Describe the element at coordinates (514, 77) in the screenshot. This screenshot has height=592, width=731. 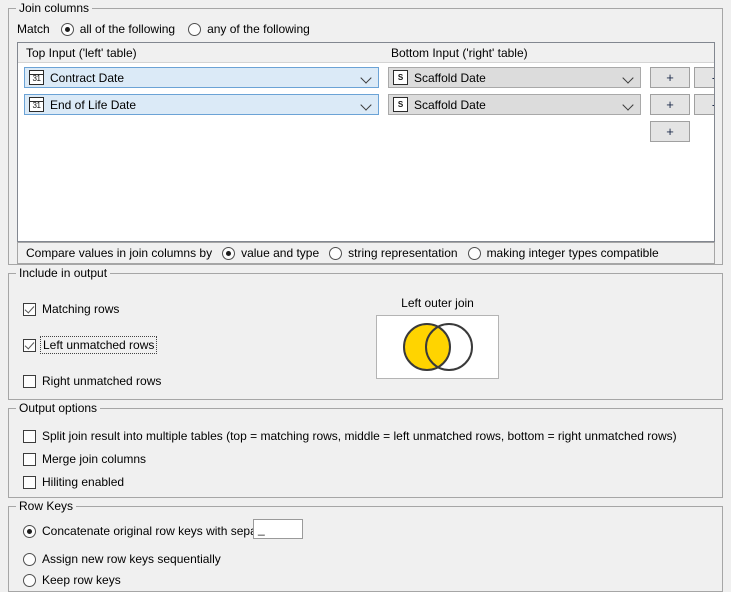
I see `join-row-0-right-combo: S Scaffold Date` at that location.